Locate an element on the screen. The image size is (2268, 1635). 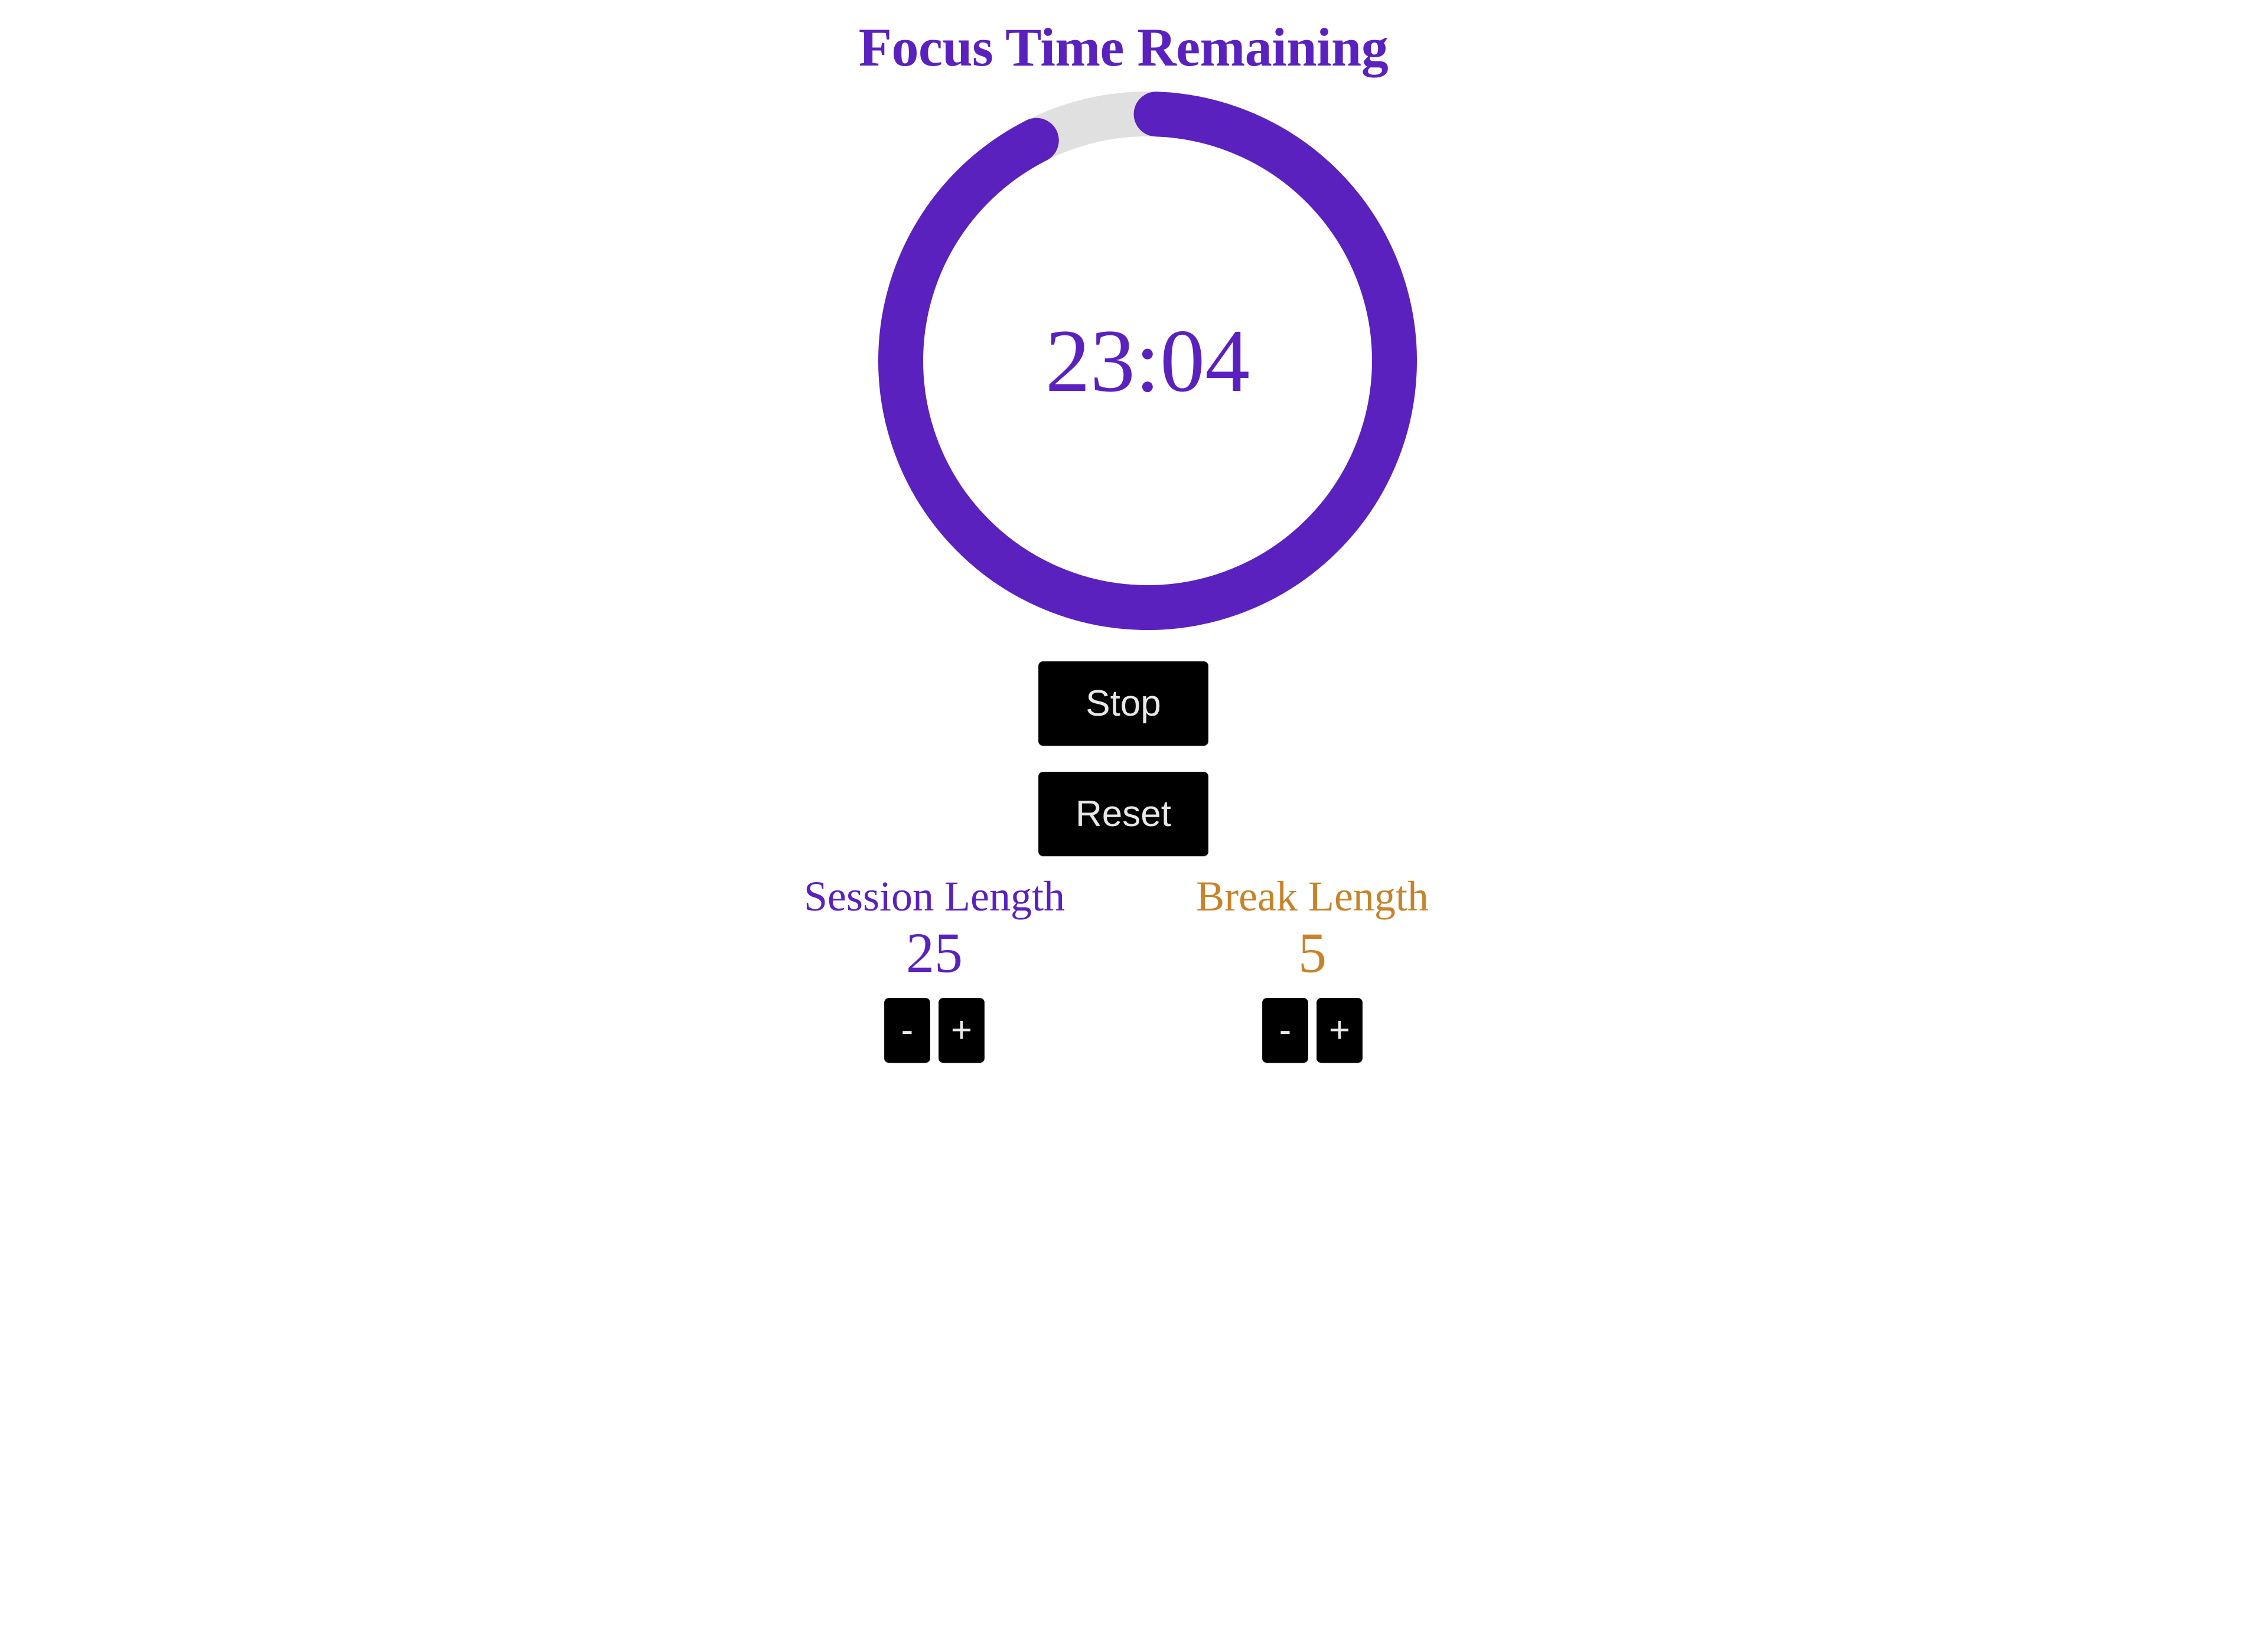
session-length-label: Session Length is located at coordinates (934, 896).